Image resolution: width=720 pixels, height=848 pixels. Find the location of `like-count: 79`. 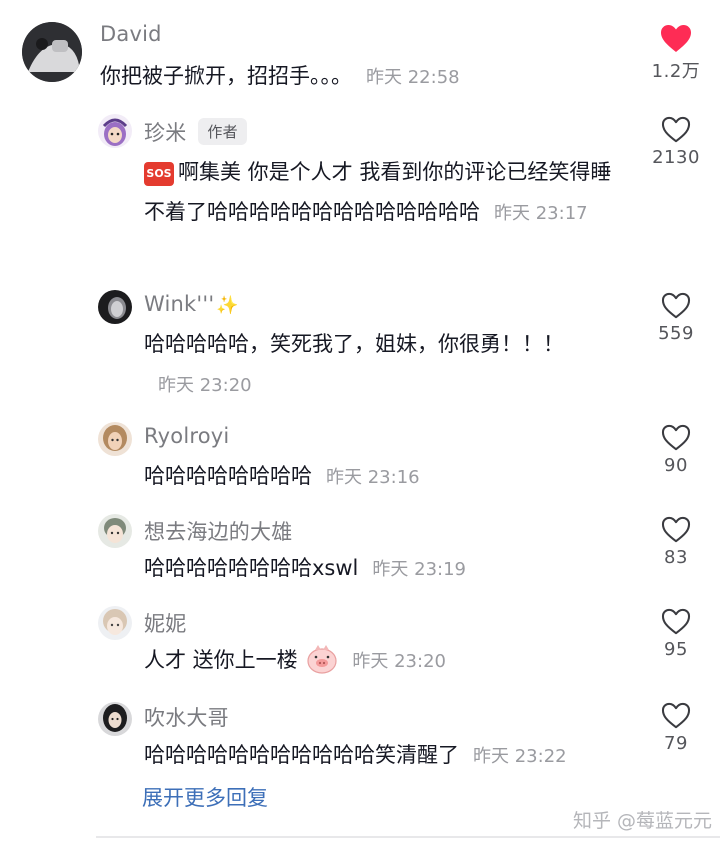

like-count: 79 is located at coordinates (676, 743).